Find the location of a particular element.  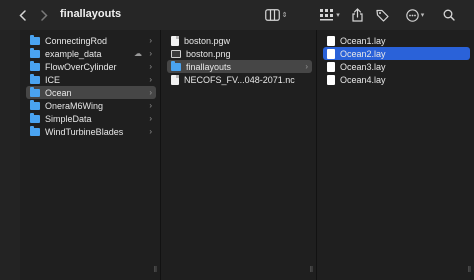

list-item-label: Ocean2.lay is located at coordinates (363, 53).